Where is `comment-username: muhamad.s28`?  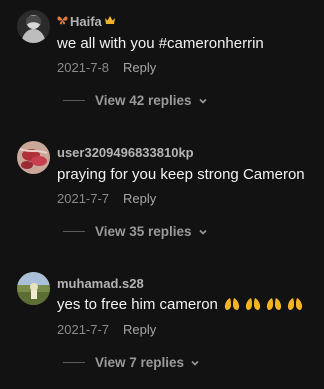
comment-username: muhamad.s28 is located at coordinates (100, 283).